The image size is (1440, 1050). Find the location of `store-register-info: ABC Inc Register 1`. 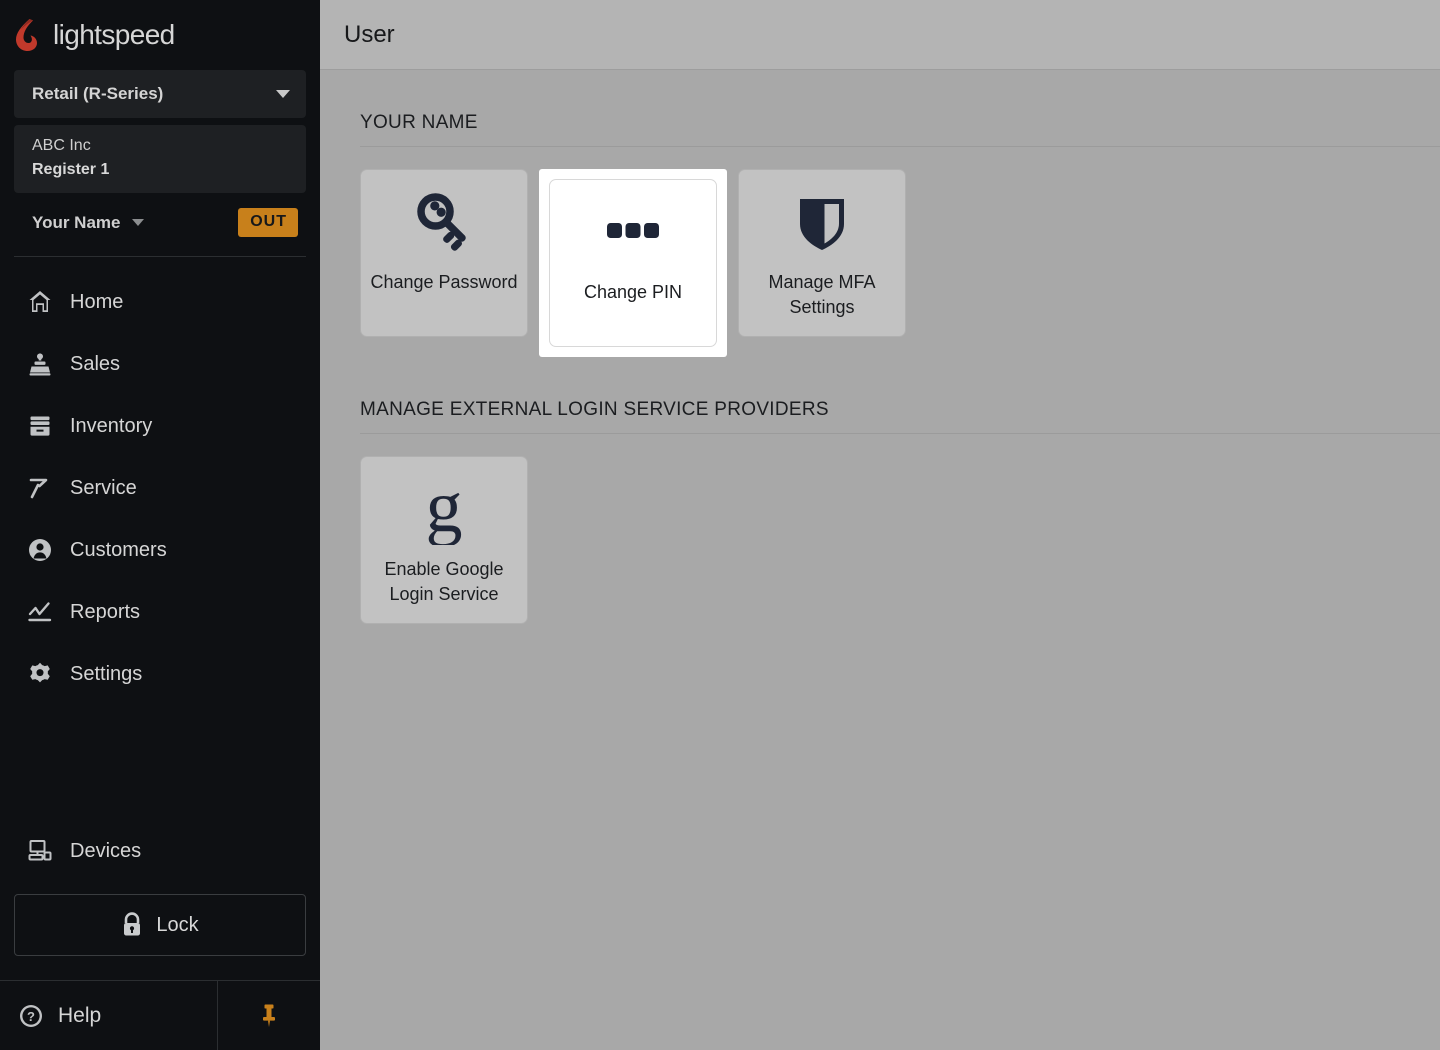

store-register-info: ABC Inc Register 1 is located at coordinates (160, 159).